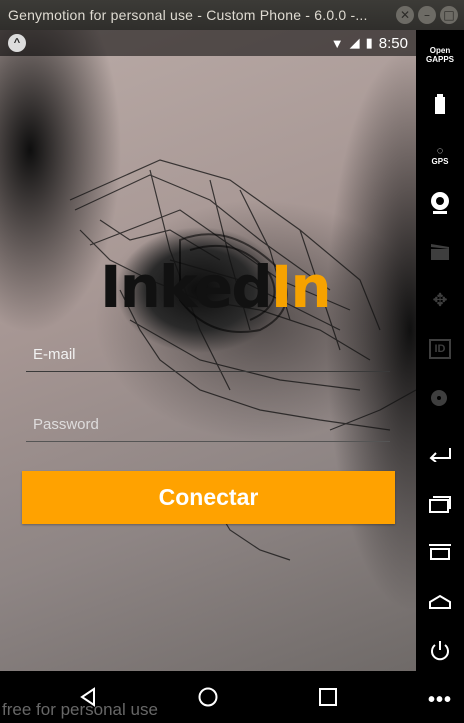 This screenshot has height=723, width=464. I want to click on email-placeholder: E-mail, so click(54, 354).